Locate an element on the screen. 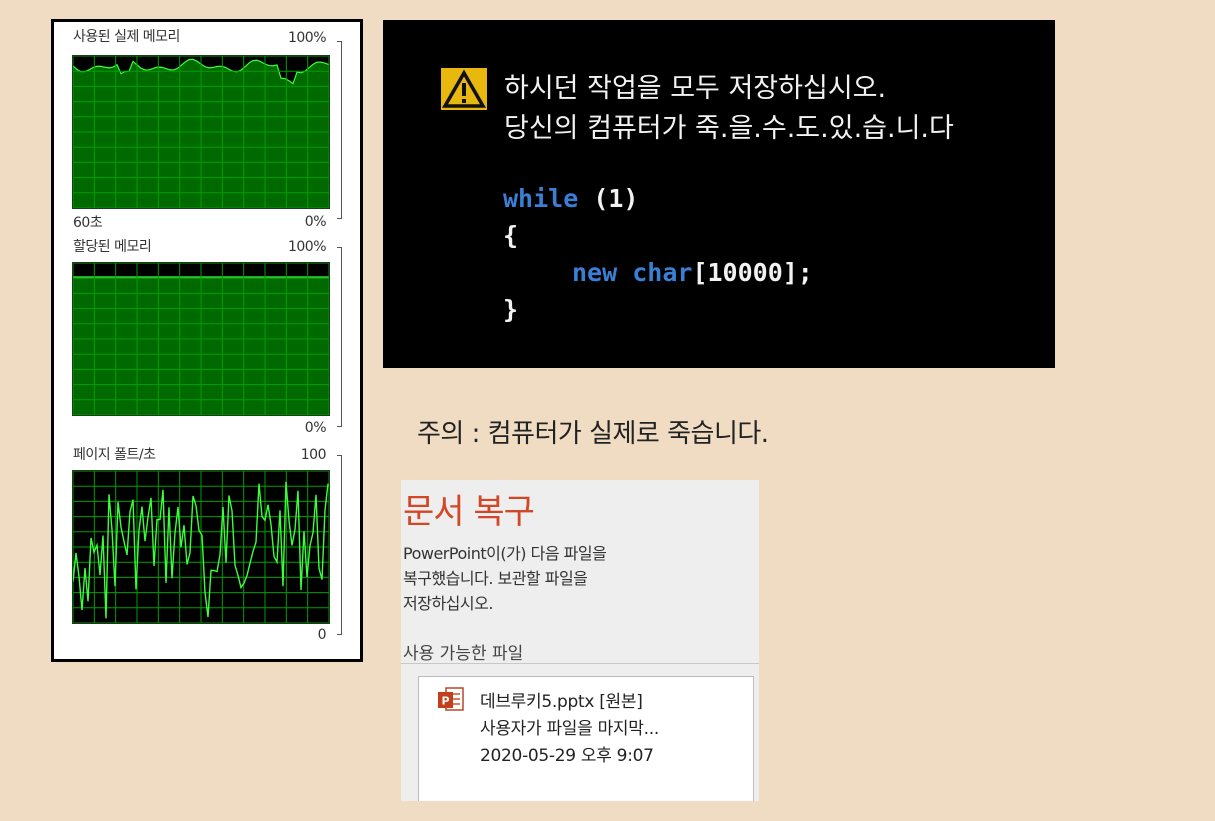  code-keyword-while: while is located at coordinates (541, 198).